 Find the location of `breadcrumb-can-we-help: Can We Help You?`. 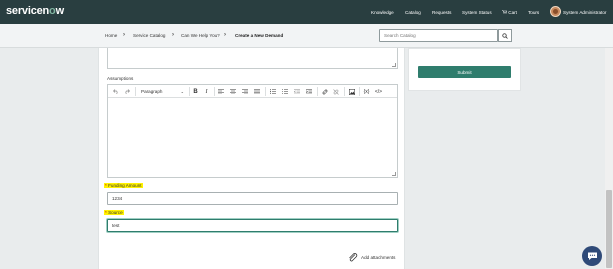

breadcrumb-can-we-help: Can We Help You? is located at coordinates (200, 35).